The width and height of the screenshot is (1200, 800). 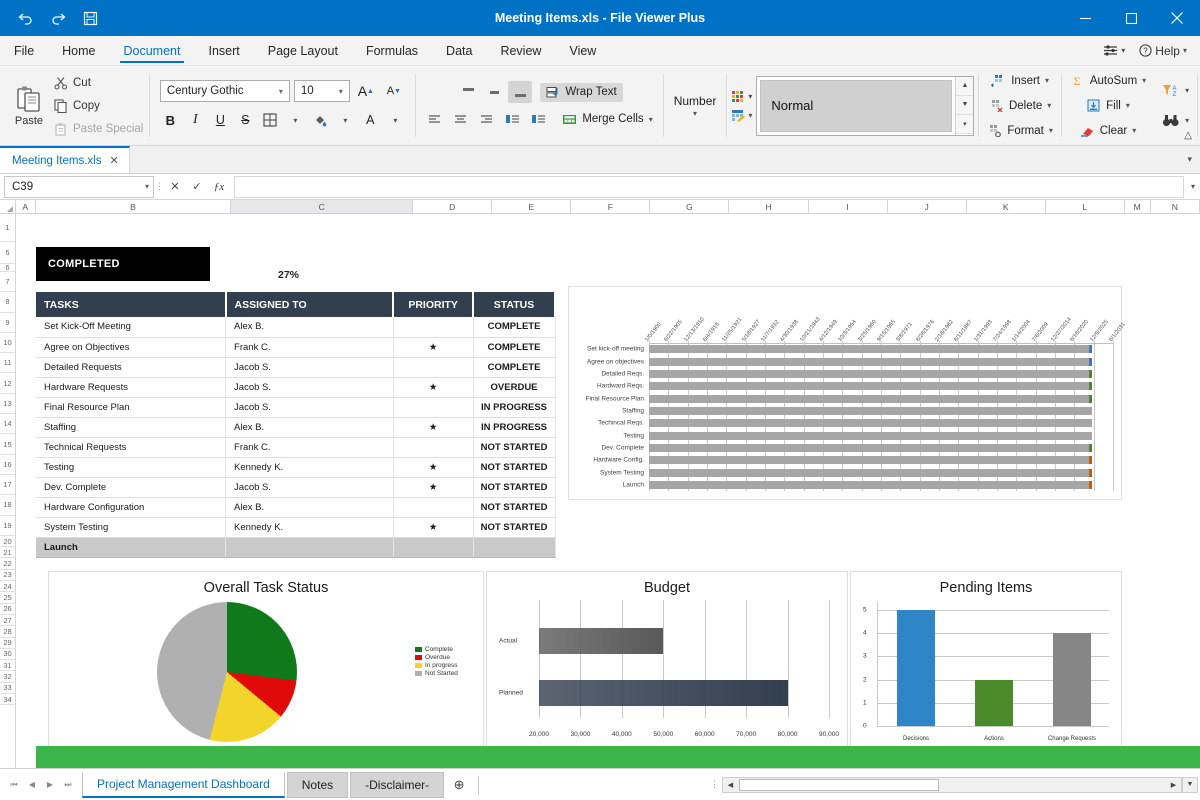 I want to click on clear-button: Clear ▾, so click(x=1108, y=131).